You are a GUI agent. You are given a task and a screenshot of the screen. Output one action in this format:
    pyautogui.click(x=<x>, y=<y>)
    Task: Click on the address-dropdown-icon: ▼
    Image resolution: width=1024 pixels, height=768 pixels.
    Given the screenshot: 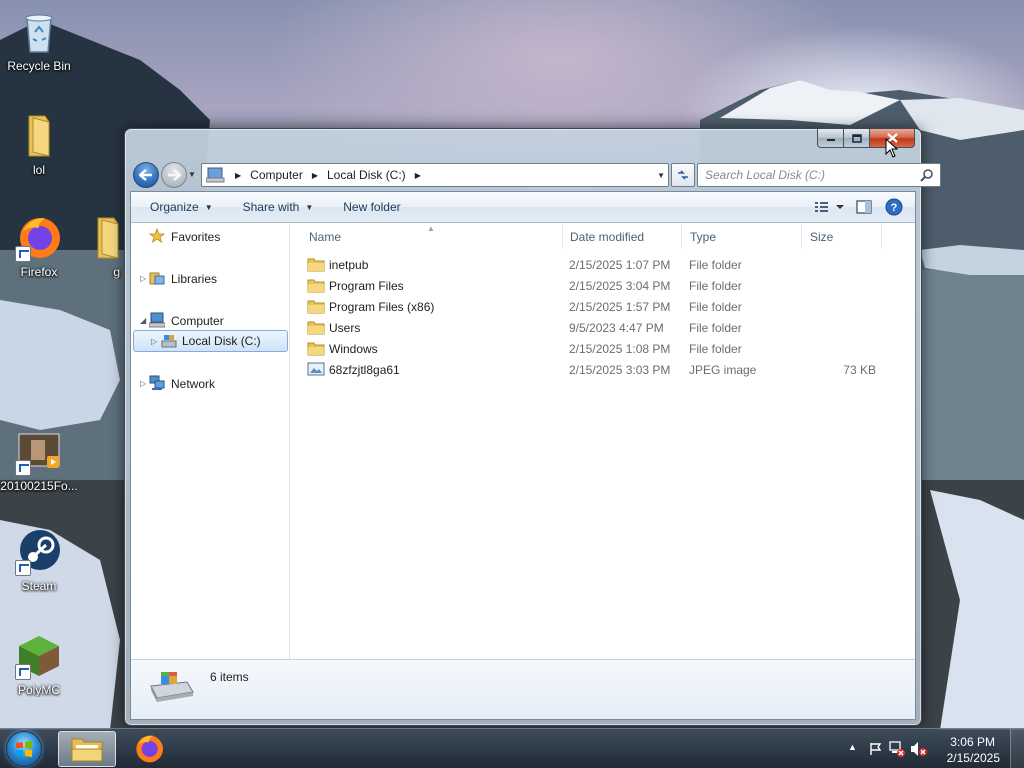 What is the action you would take?
    pyautogui.click(x=661, y=175)
    